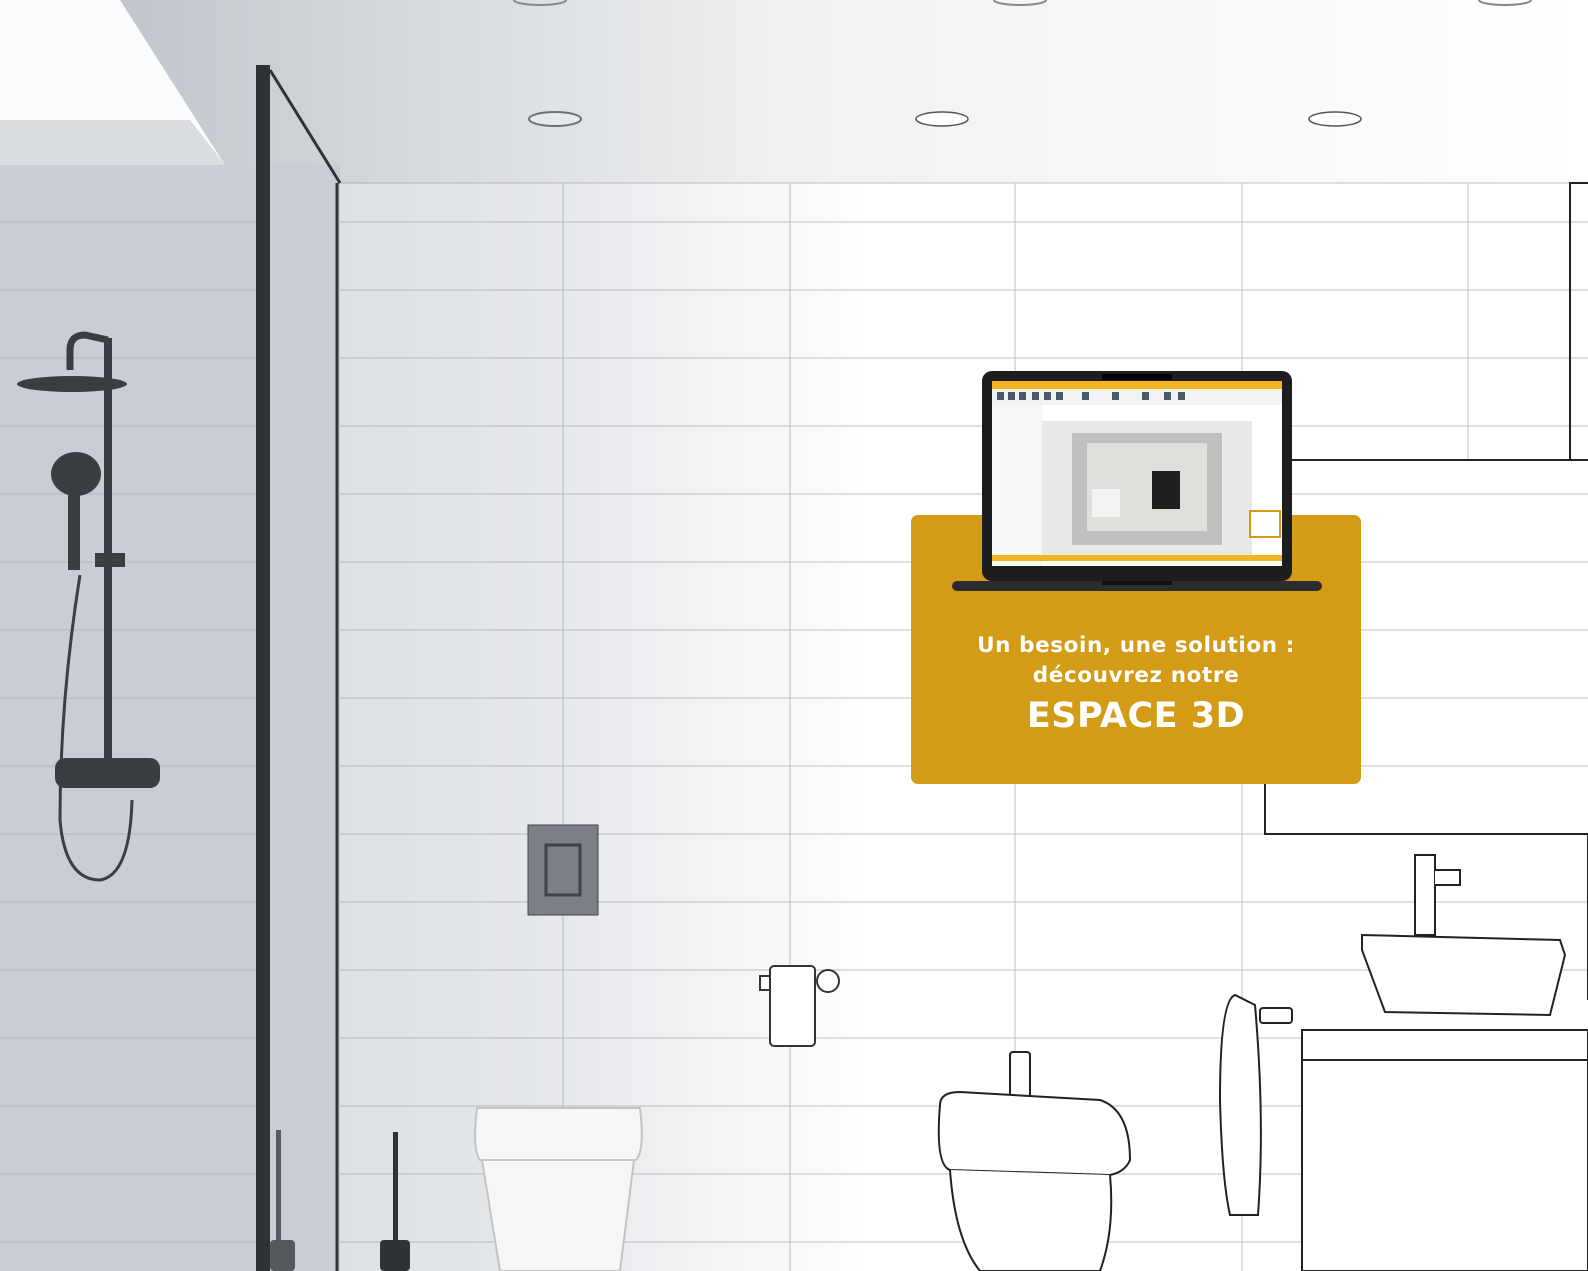  I want to click on promo-line-2: découvrez notre, so click(1136, 675).